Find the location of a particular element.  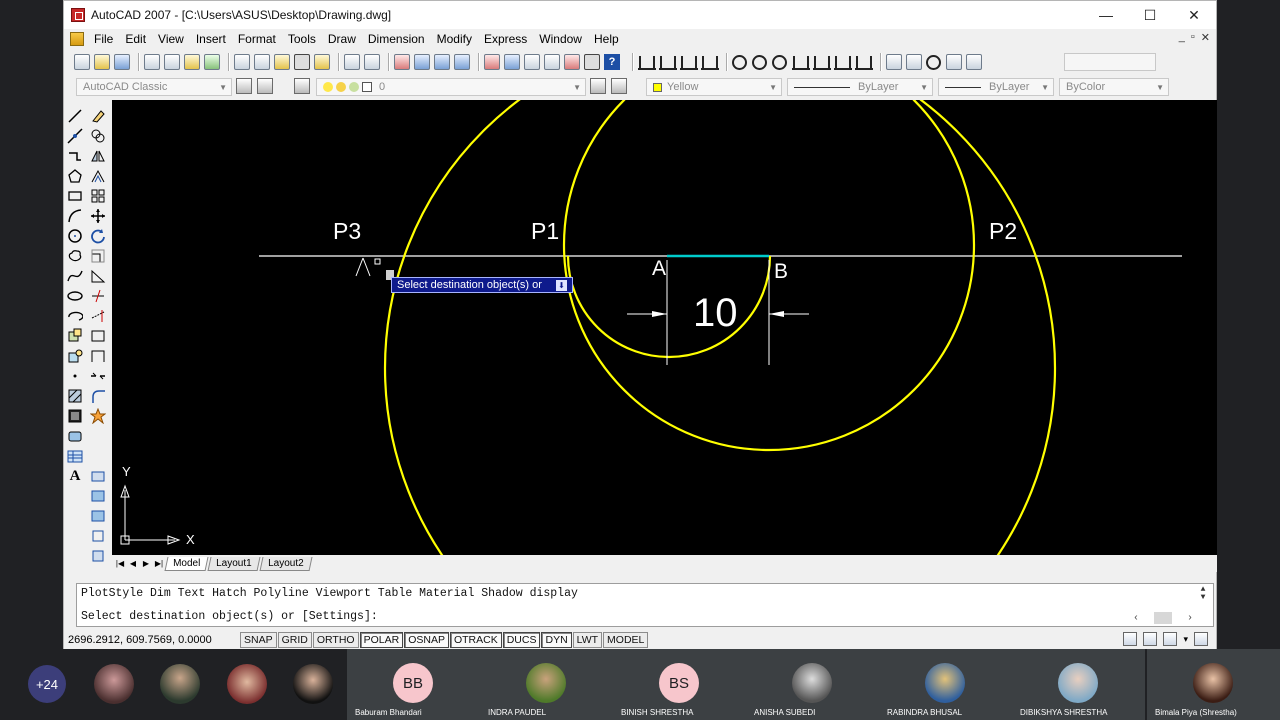

ellipse-icon is located at coordinates (75, 296).